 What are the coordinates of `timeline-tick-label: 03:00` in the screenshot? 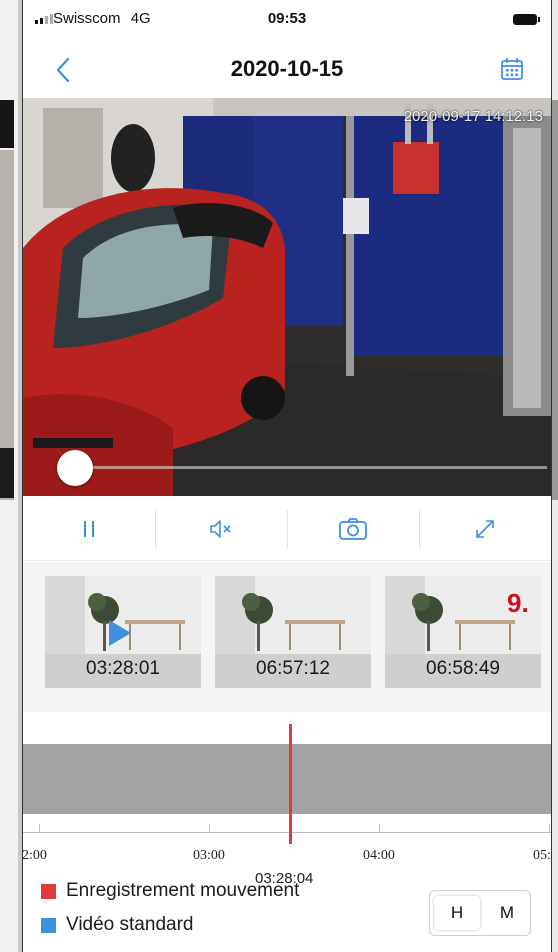 It's located at (209, 855).